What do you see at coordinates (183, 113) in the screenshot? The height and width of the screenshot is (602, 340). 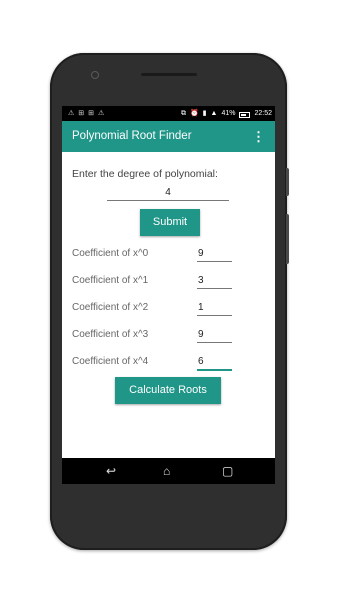 I see `screenshot-icon: ⧉` at bounding box center [183, 113].